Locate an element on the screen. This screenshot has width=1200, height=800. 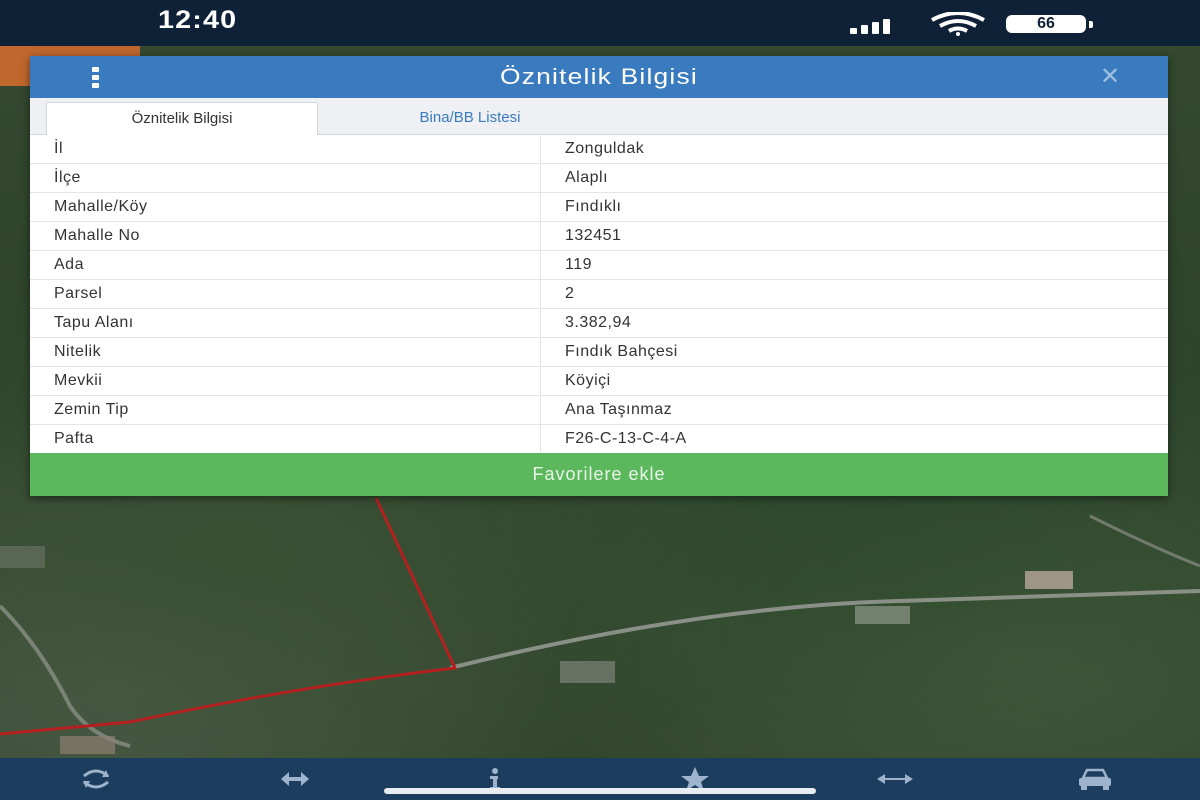
tab-attribute-info: Öznitelik Bilgisi is located at coordinates (182, 118).